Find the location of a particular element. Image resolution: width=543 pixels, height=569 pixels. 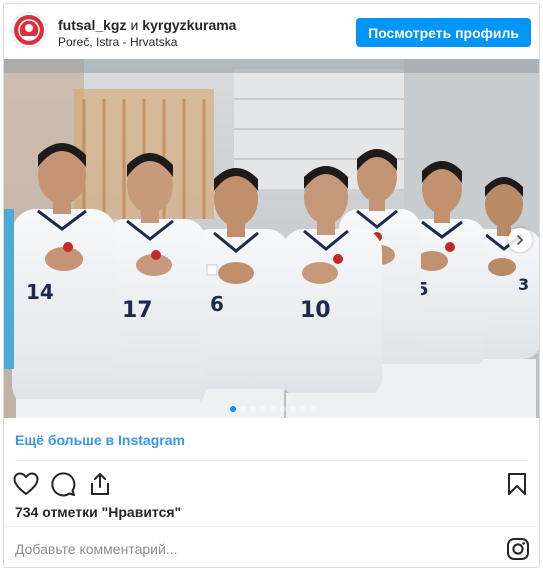

save-button is located at coordinates (517, 484).